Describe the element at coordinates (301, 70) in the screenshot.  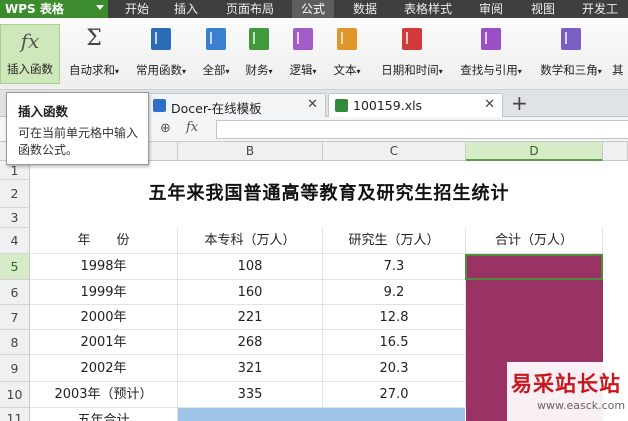
I see `logical-label: 逻辑` at that location.